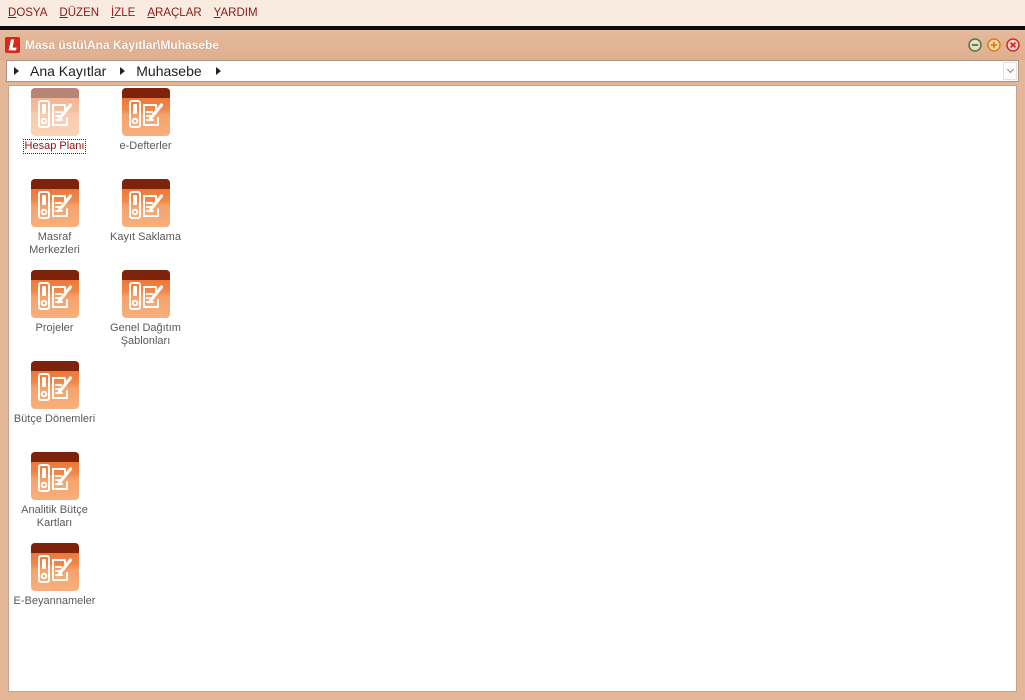 This screenshot has height=700, width=1025. What do you see at coordinates (512, 71) in the screenshot?
I see `breadcrumb: Ana Kayıtlar Muhasebe` at bounding box center [512, 71].